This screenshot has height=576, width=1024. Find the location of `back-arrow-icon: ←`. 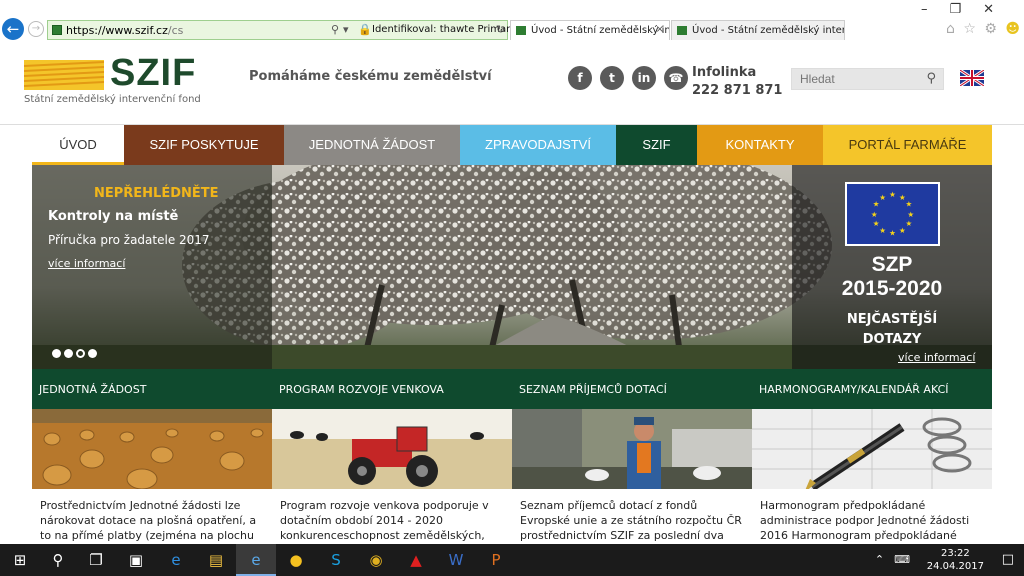

back-arrow-icon: ← is located at coordinates (13, 29).